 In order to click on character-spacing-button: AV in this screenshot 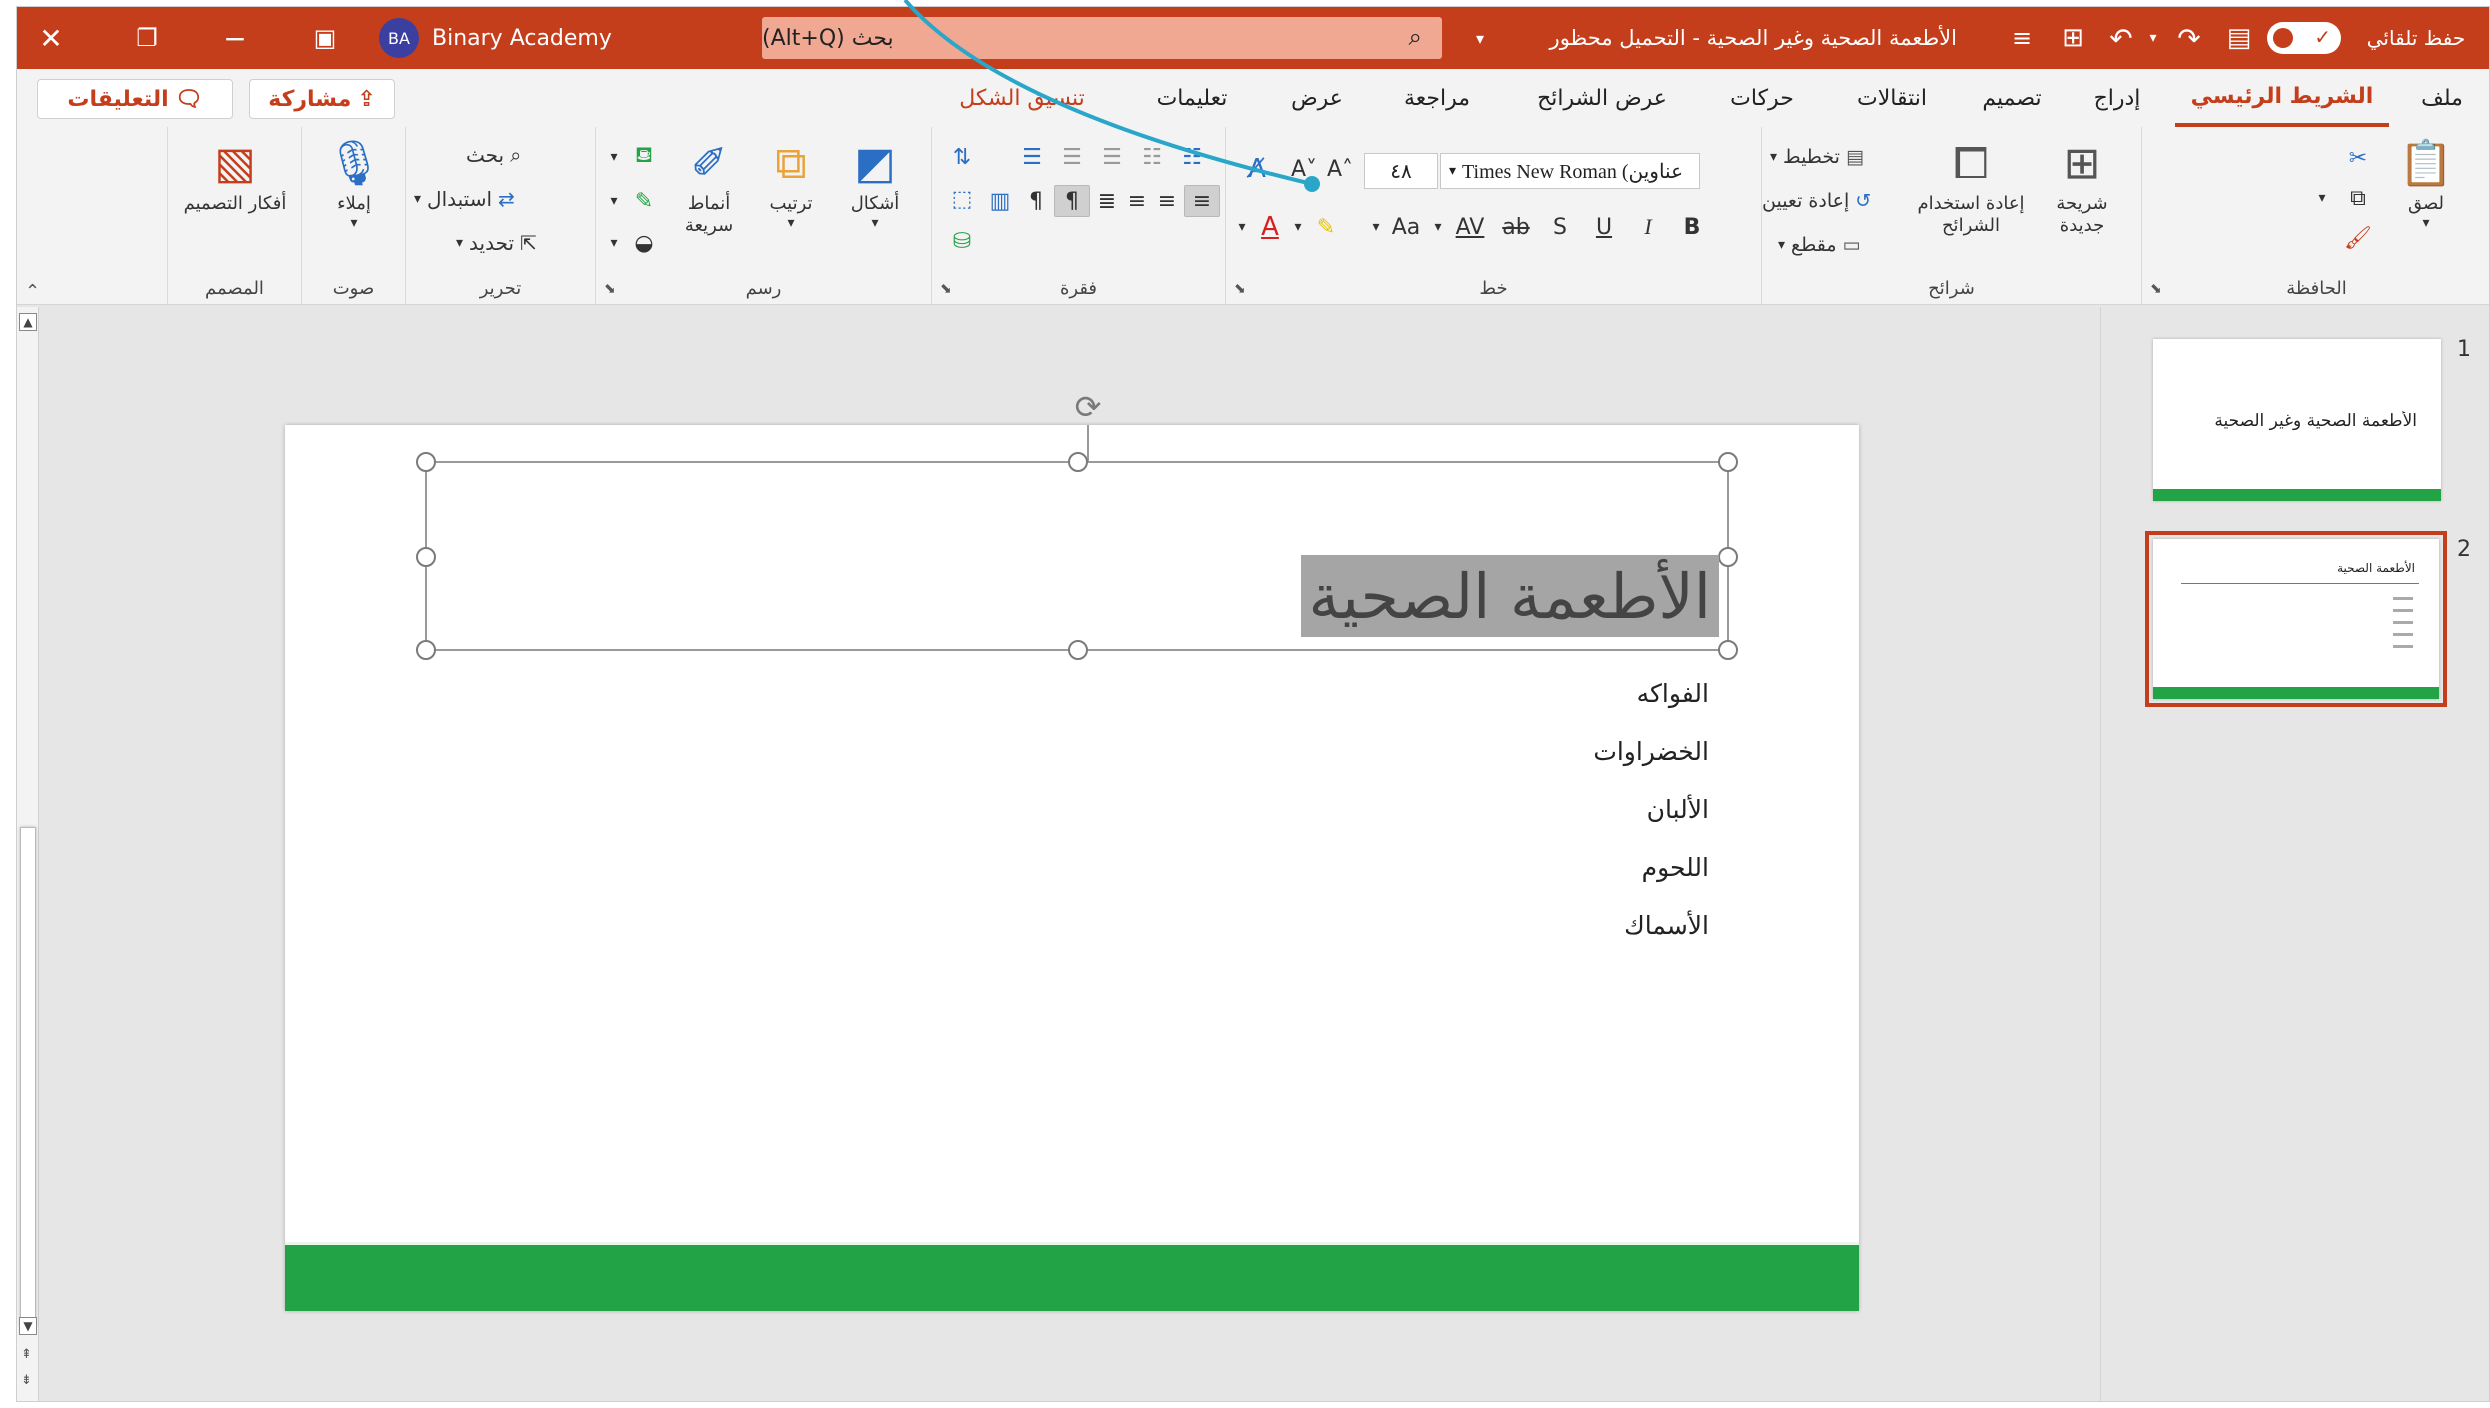, I will do `click(1470, 227)`.